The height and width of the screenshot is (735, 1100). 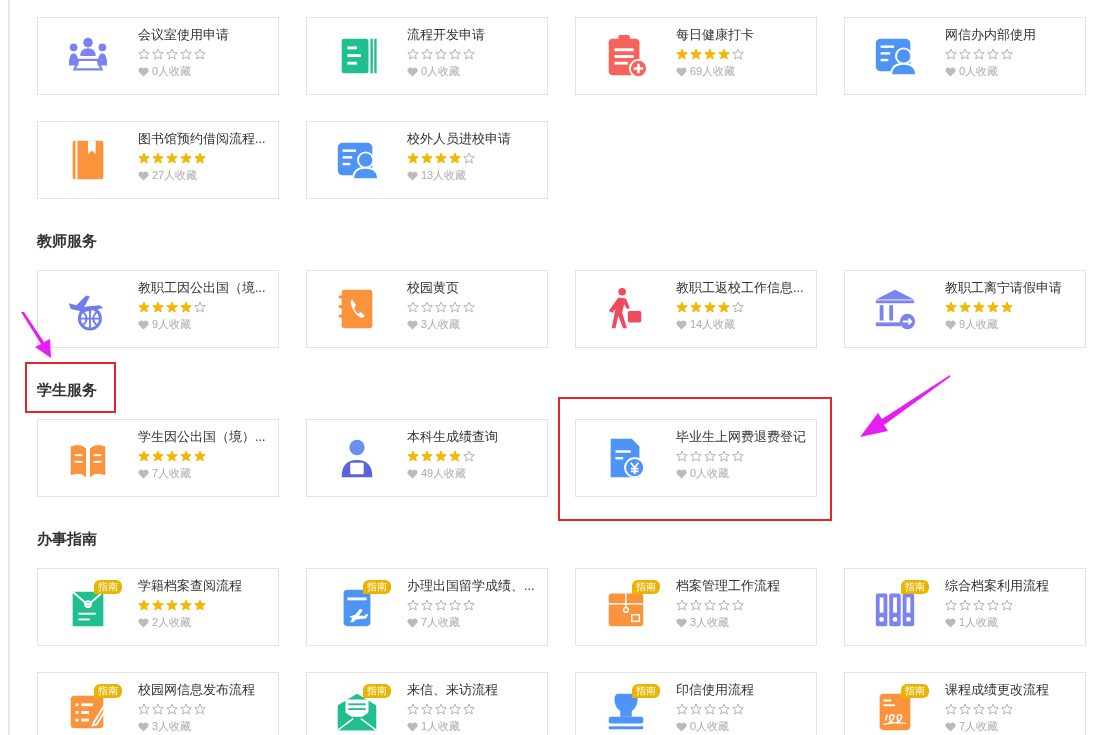 I want to click on service-card: 教职工离宁请假申请 9人收藏, so click(x=965, y=309).